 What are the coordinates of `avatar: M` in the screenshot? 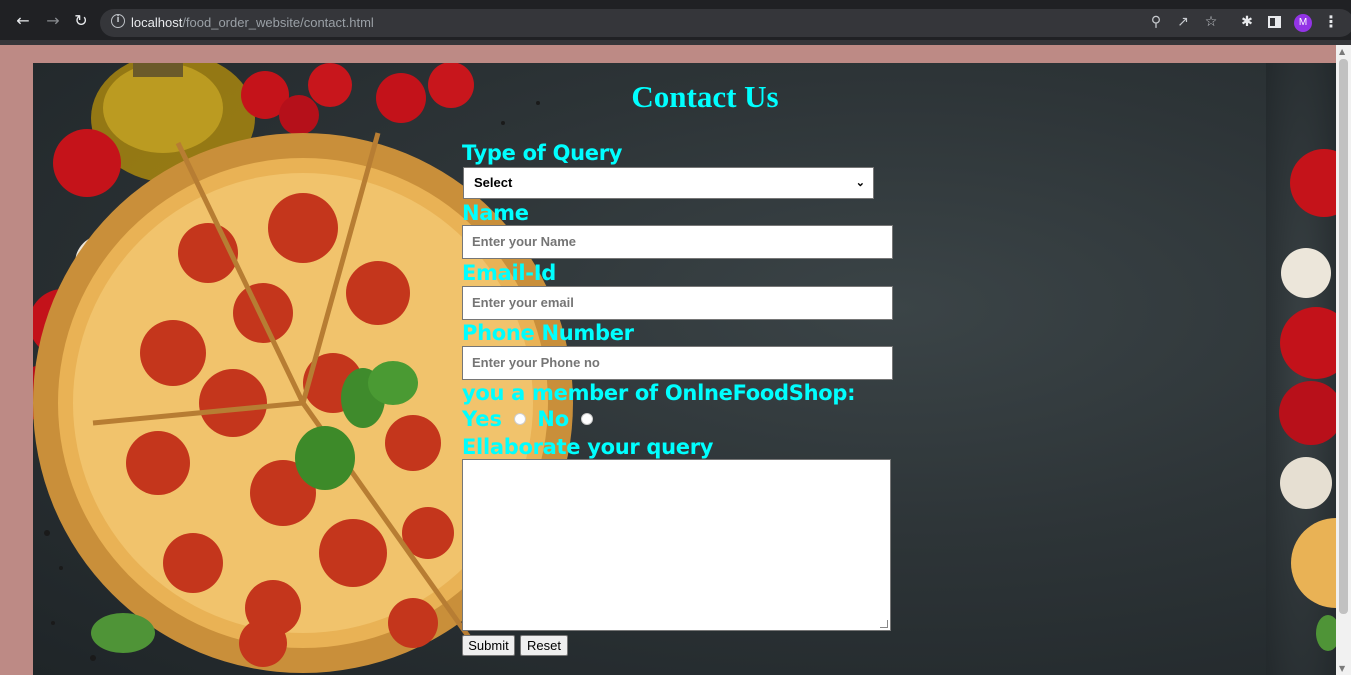 It's located at (1303, 23).